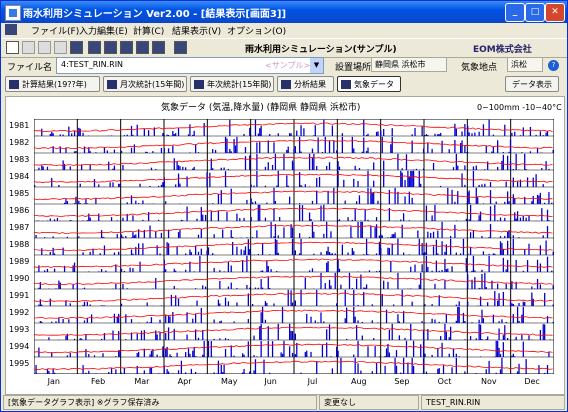  I want to click on menu-file: ファイル(F), so click(55, 30).